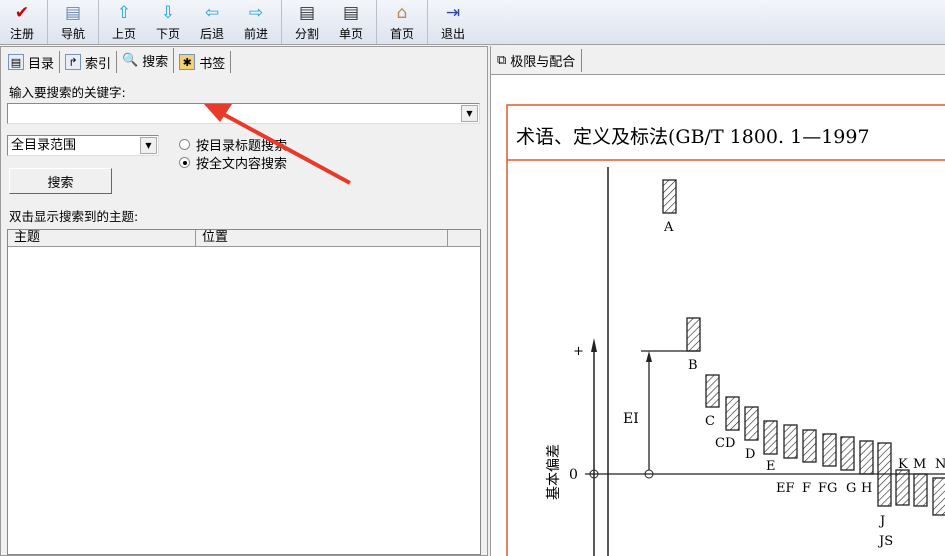 The width and height of the screenshot is (945, 556). Describe the element at coordinates (790, 441) in the screenshot. I see `deviation-bar-ef` at that location.